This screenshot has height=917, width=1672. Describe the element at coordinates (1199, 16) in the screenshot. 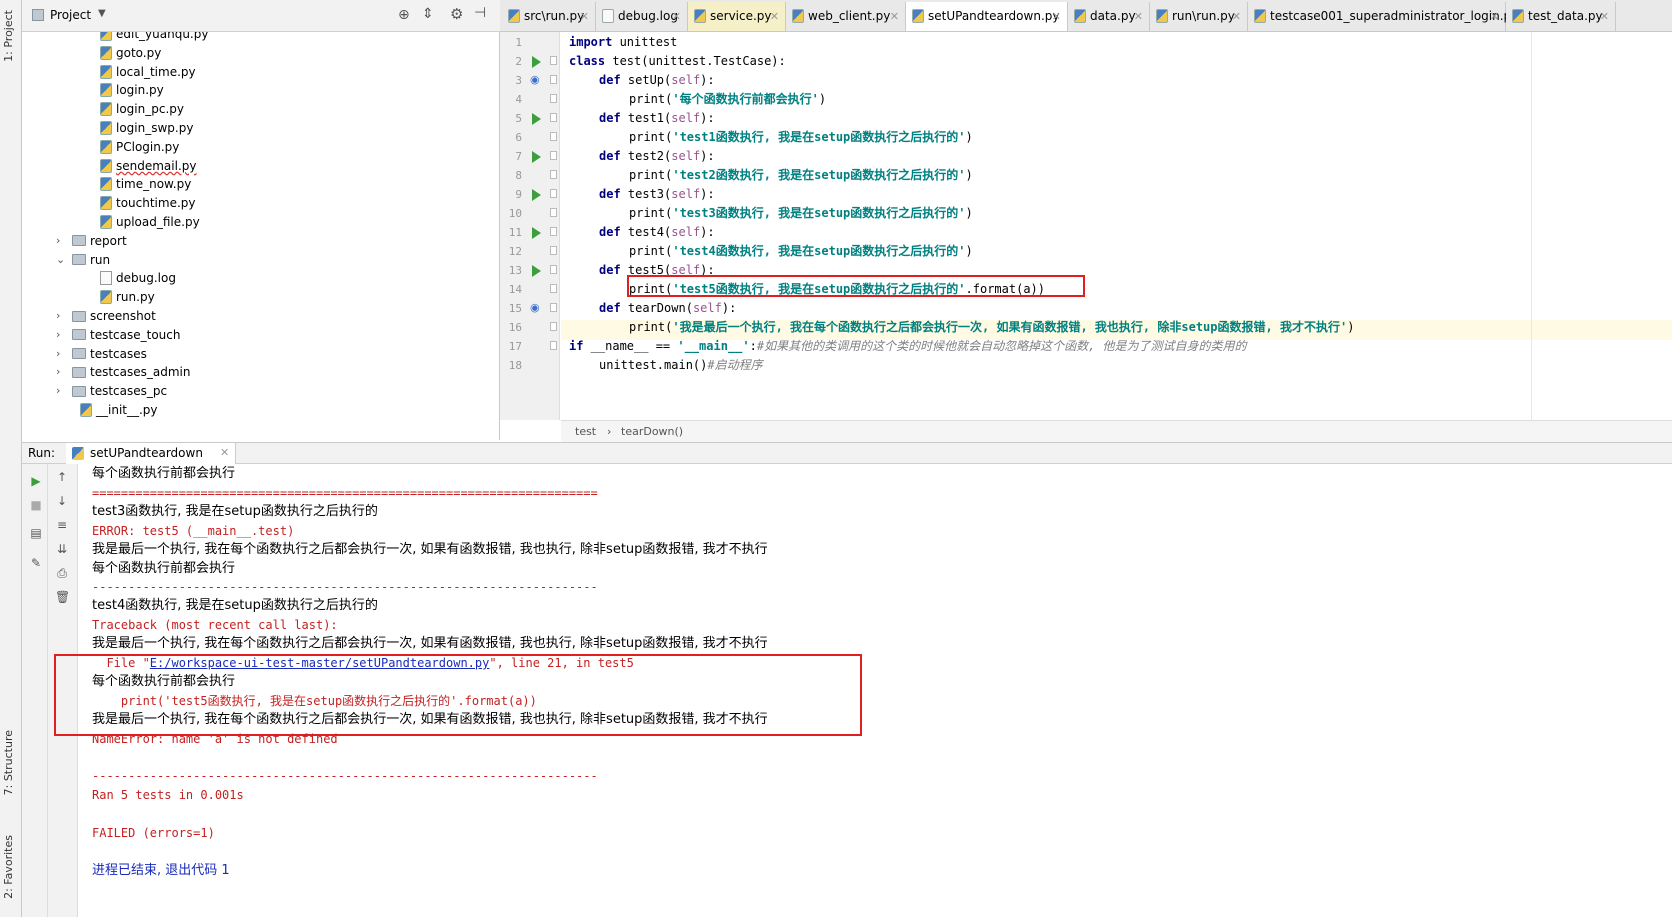

I see `editor-tab: run\run.py ✕` at that location.